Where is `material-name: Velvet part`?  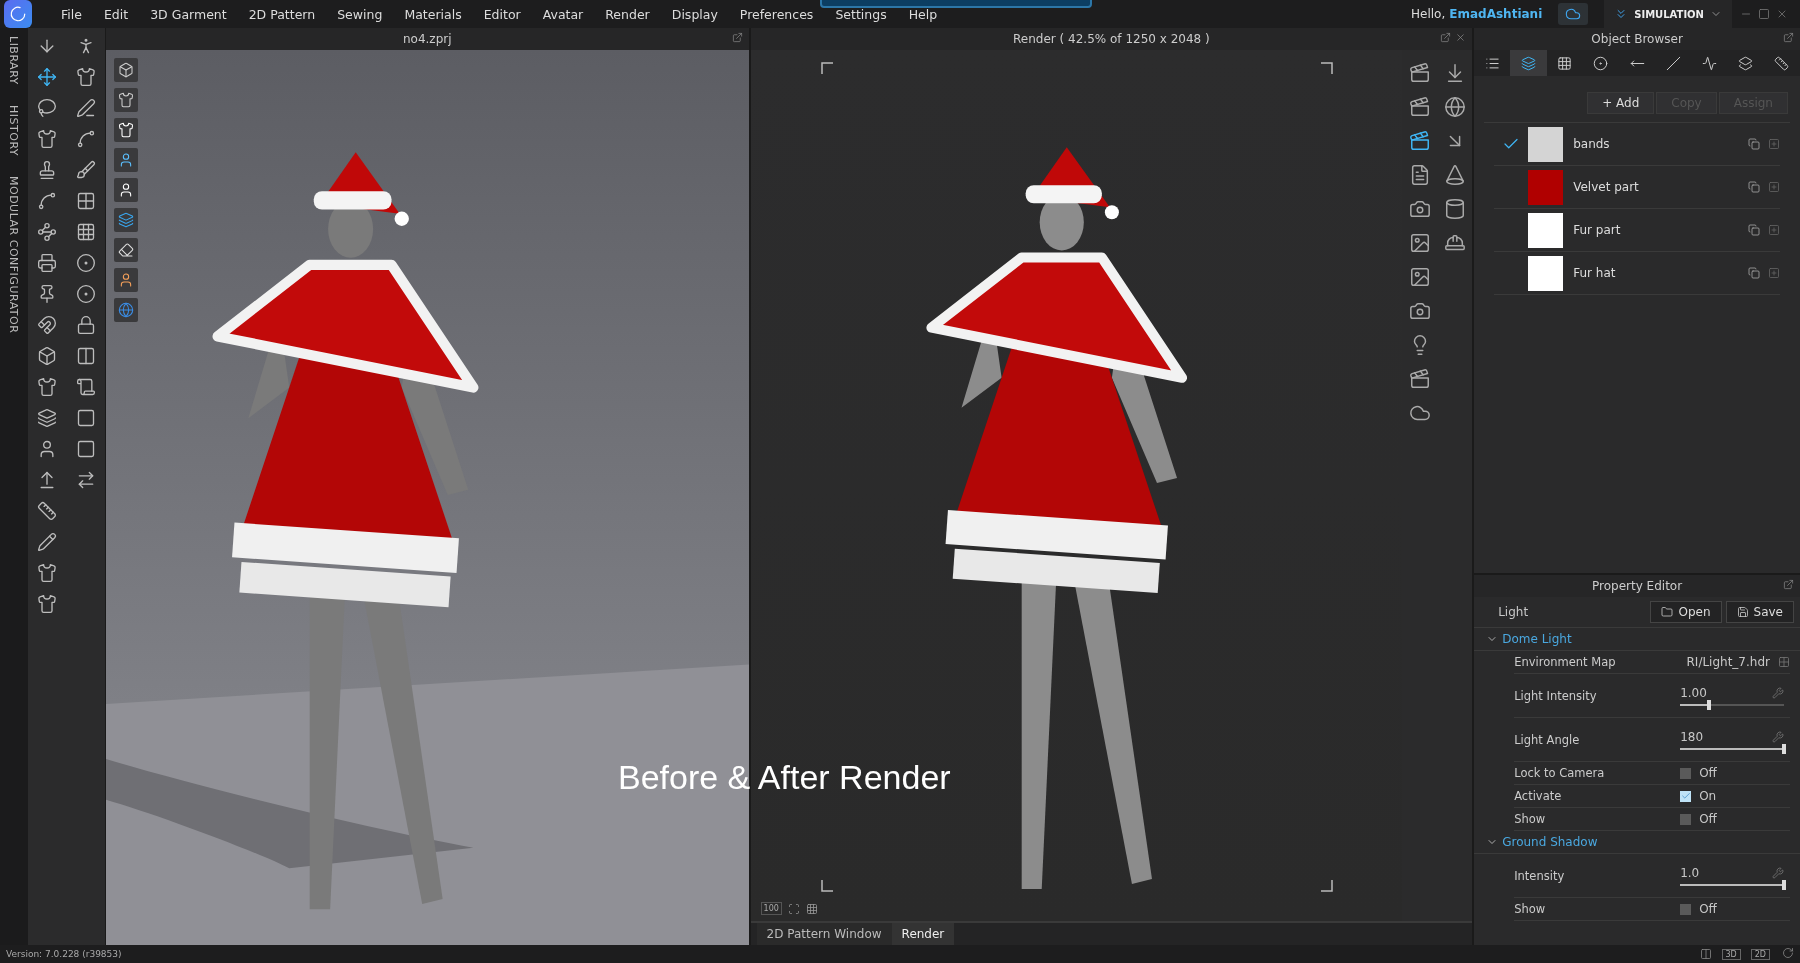
material-name: Velvet part is located at coordinates (1660, 187).